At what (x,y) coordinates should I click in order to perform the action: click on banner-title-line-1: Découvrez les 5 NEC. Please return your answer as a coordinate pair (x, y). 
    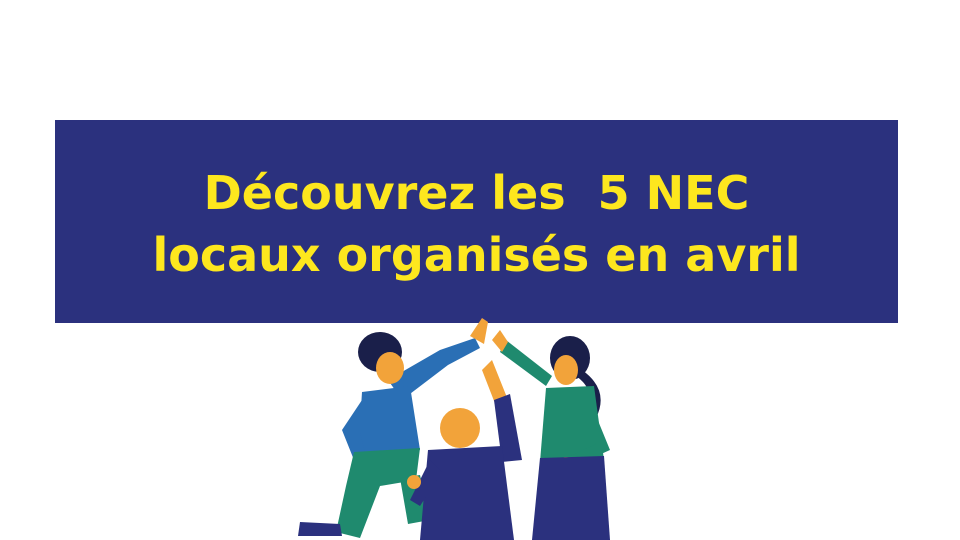
    Looking at the image, I should click on (476, 192).